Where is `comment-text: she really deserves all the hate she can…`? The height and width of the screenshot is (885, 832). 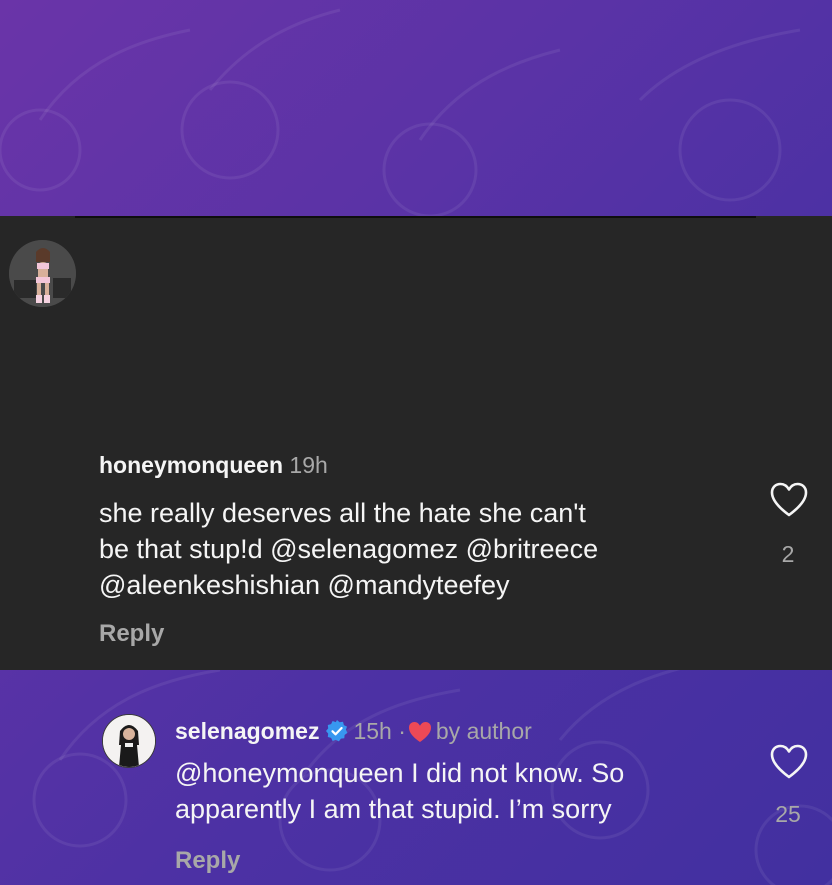 comment-text: she really deserves all the hate she can… is located at coordinates (348, 549).